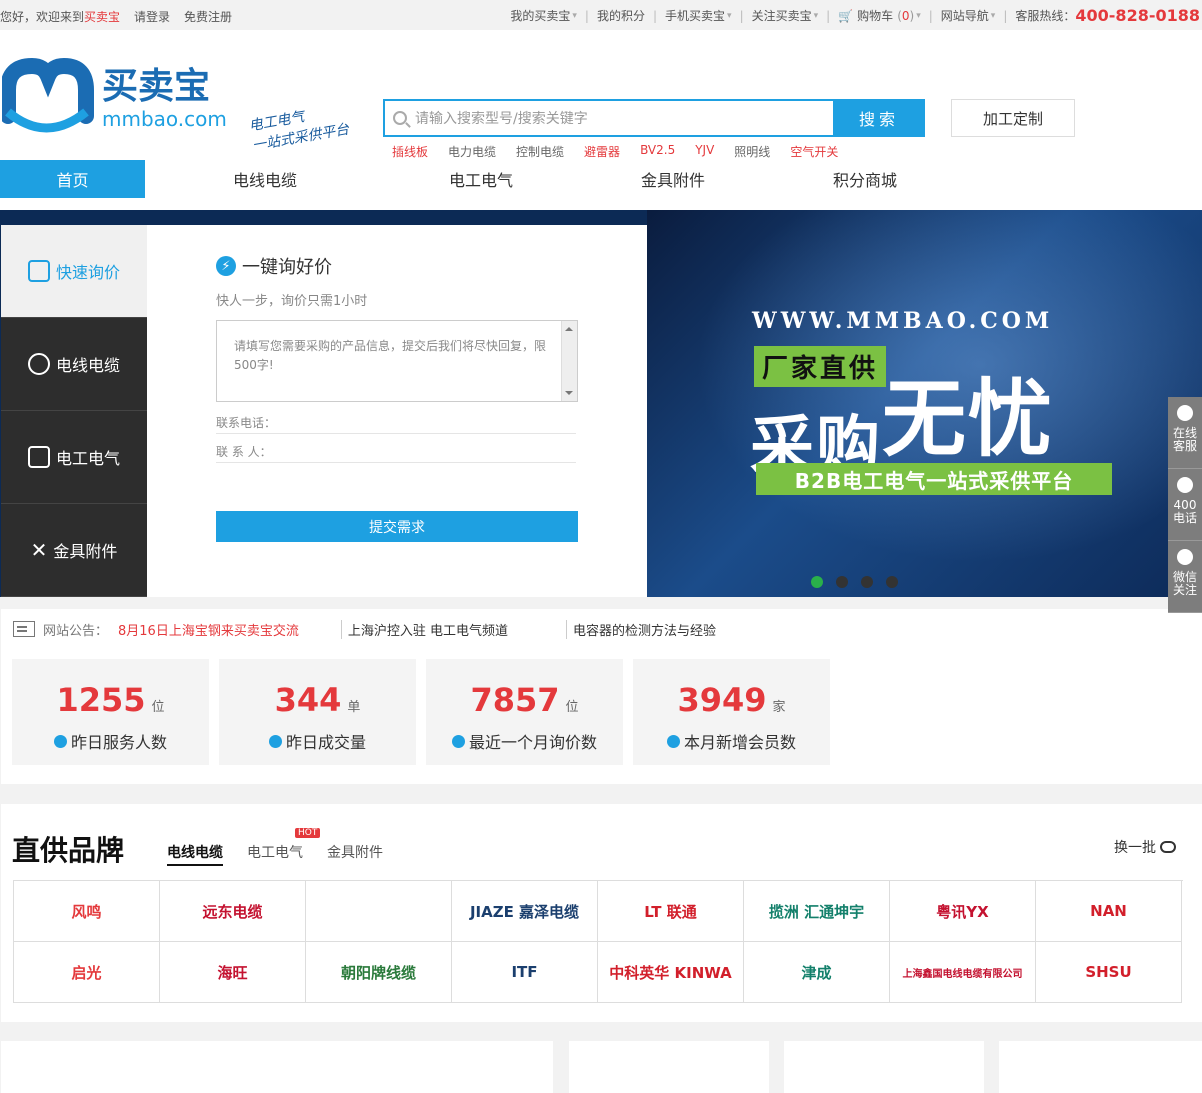  I want to click on hot-keywords: 插线板 电力电缆 控制电缆 避雷器 BV2.5 YJV 照明线 空气开关, so click(615, 151).